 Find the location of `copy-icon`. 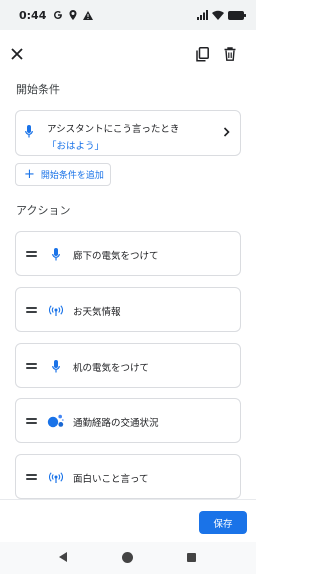

copy-icon is located at coordinates (202, 54).